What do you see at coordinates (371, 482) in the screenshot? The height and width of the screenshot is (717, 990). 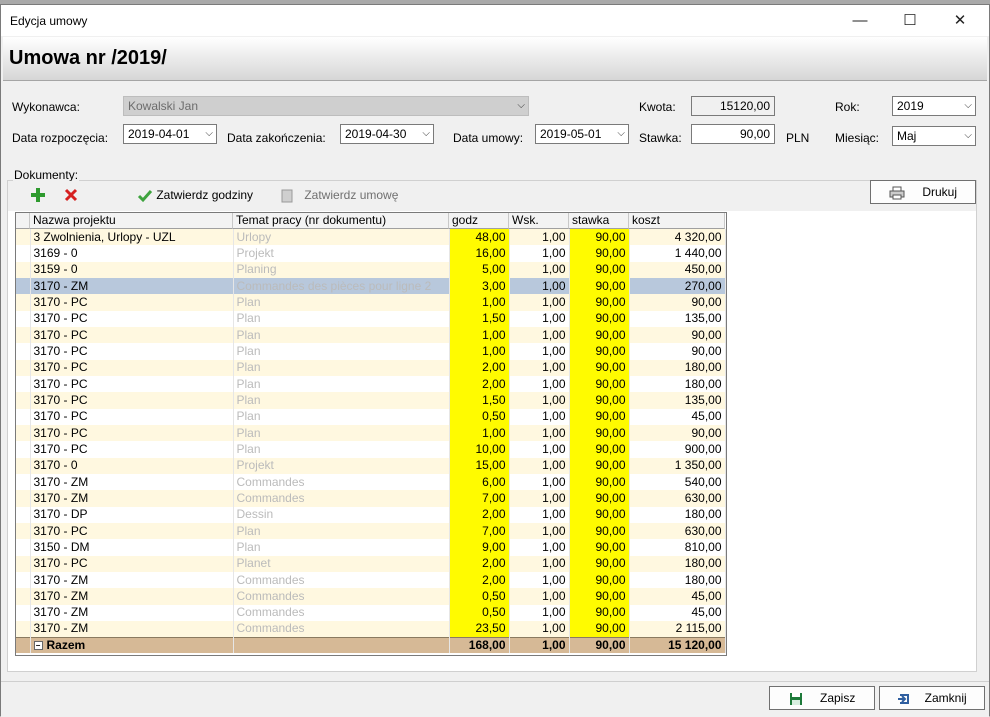 I see `table-row: 3170 - ZM Commandes 6,00 1,00 90,00 540,00` at bounding box center [371, 482].